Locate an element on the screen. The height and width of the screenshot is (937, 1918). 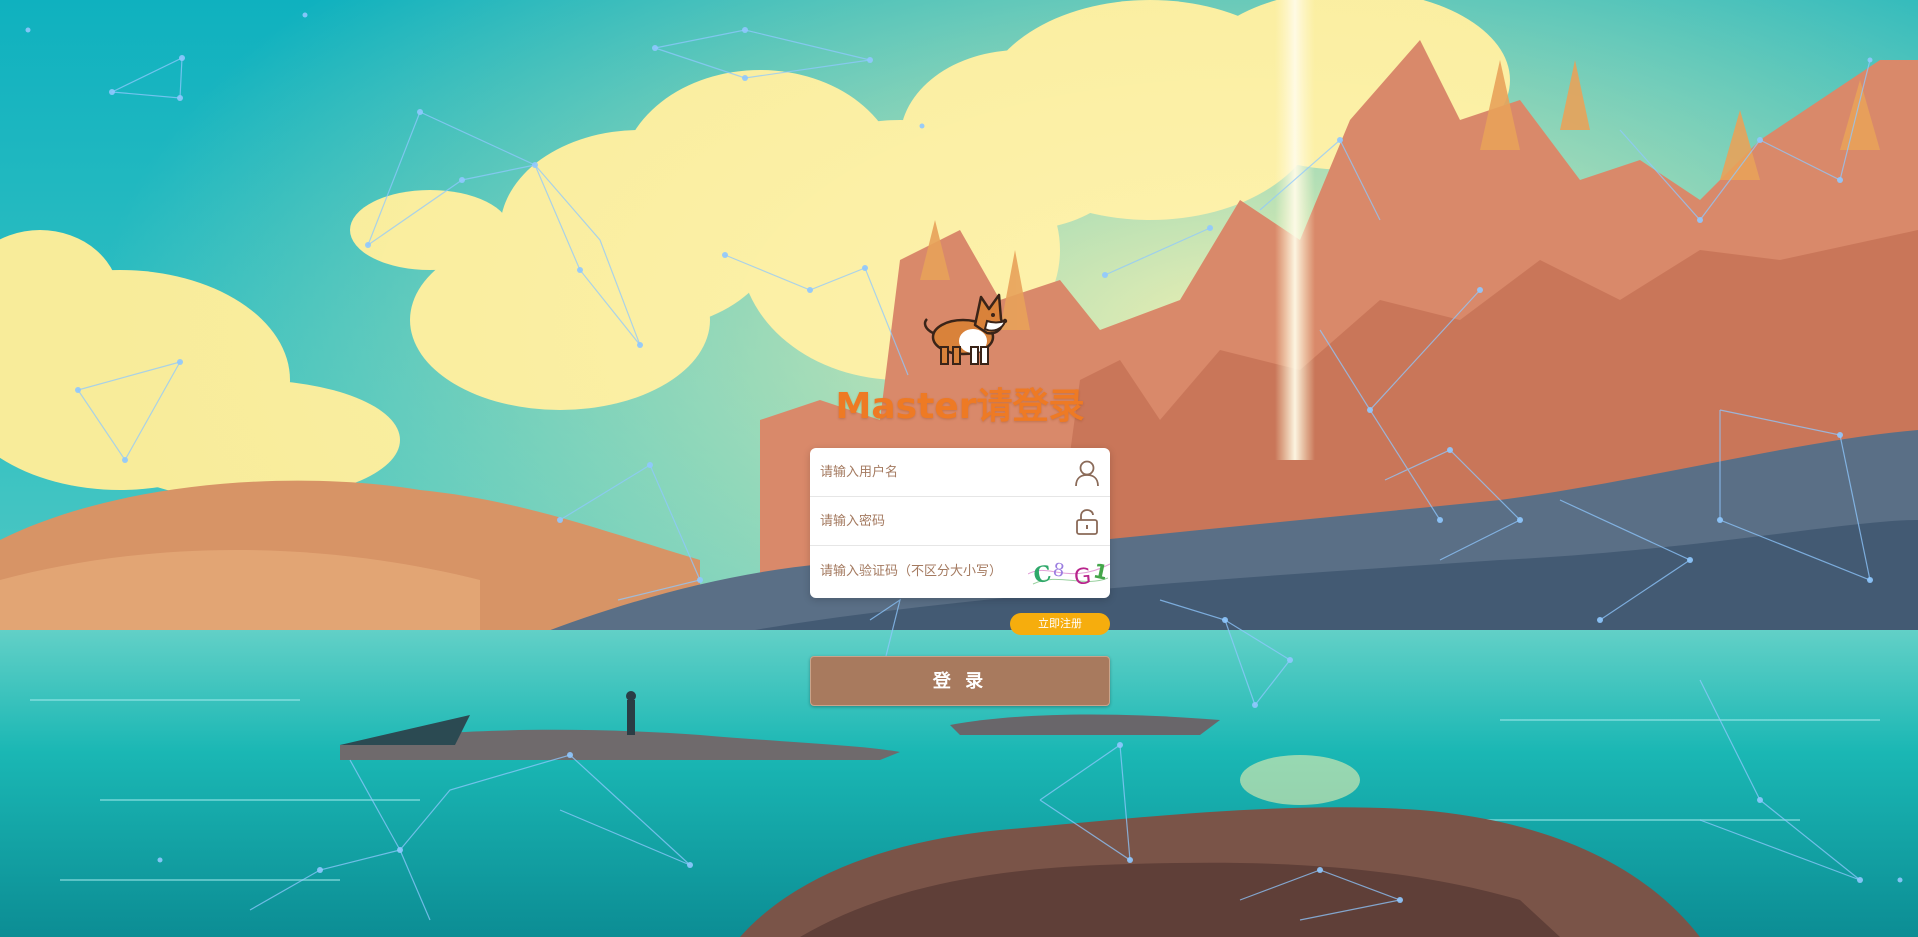
username-row is located at coordinates (960, 472).